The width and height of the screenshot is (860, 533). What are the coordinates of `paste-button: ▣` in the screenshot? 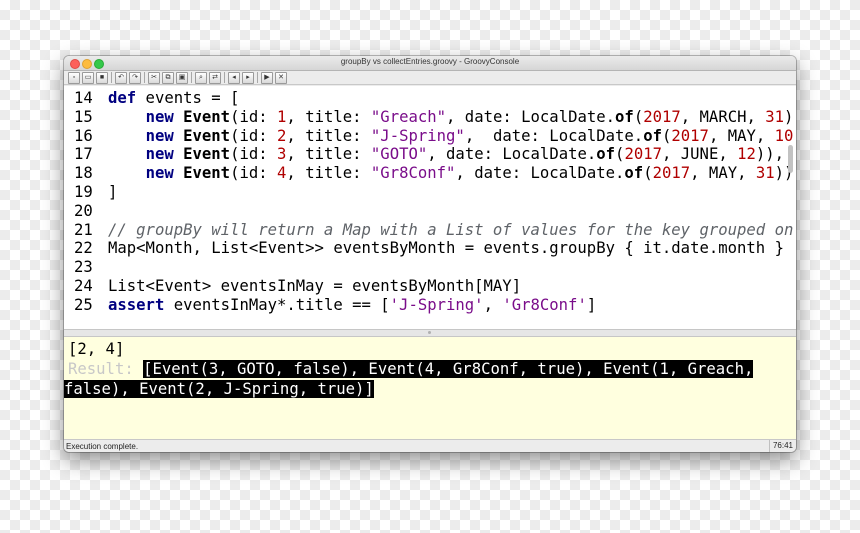 It's located at (182, 77).